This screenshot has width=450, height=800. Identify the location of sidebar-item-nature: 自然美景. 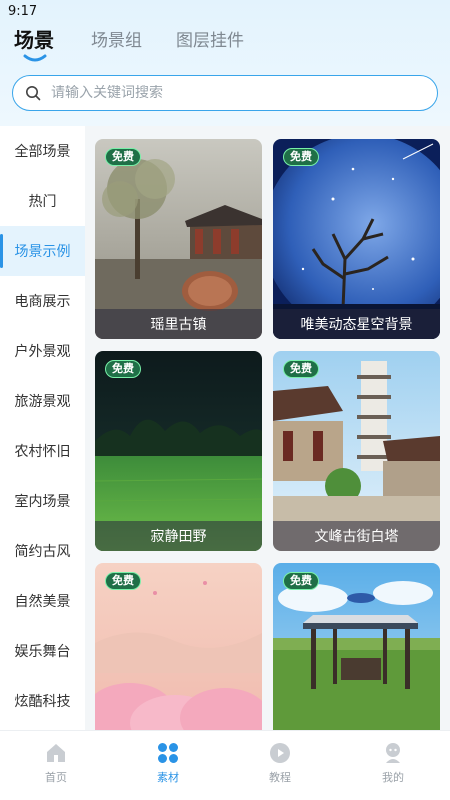
(42, 601).